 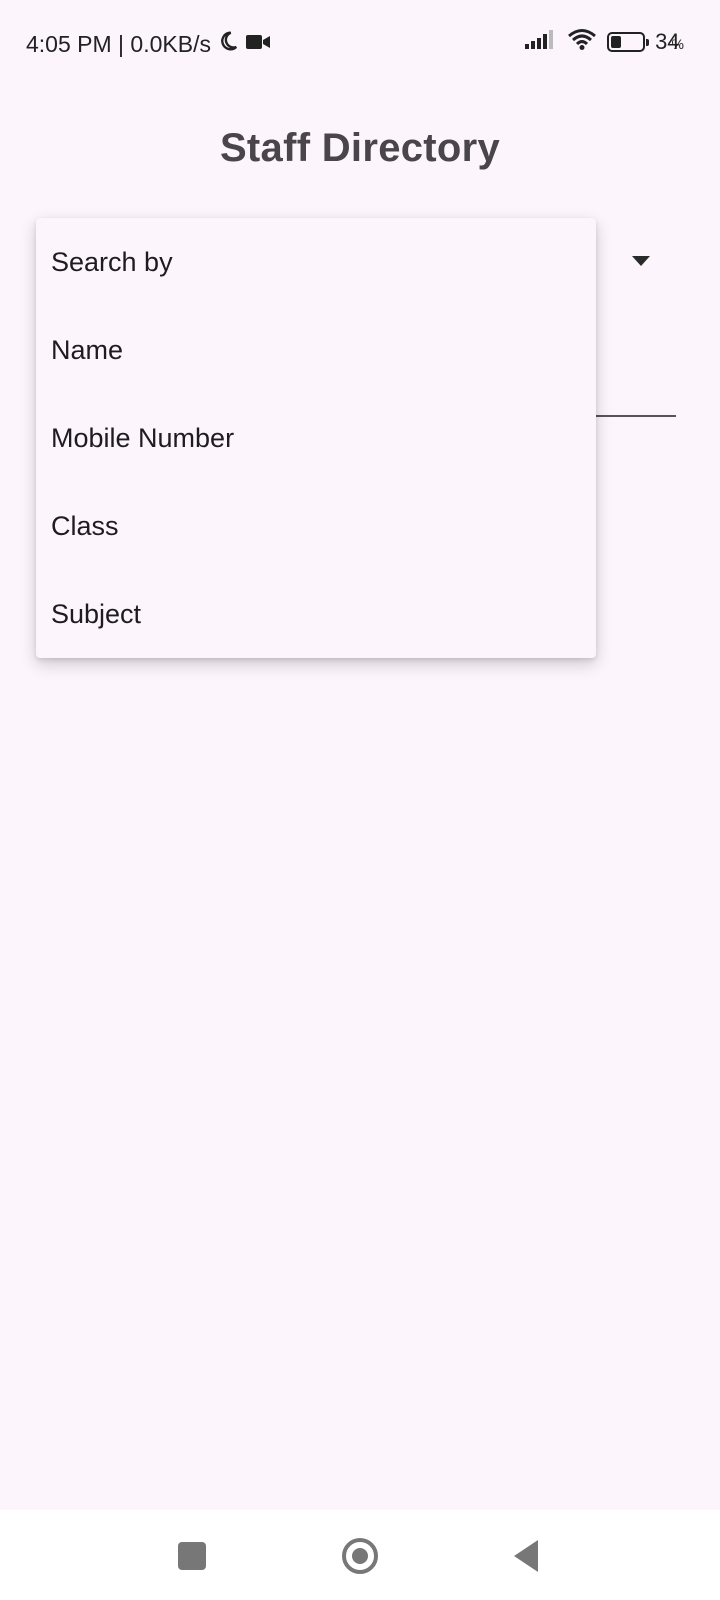 What do you see at coordinates (541, 42) in the screenshot?
I see `signal-icon` at bounding box center [541, 42].